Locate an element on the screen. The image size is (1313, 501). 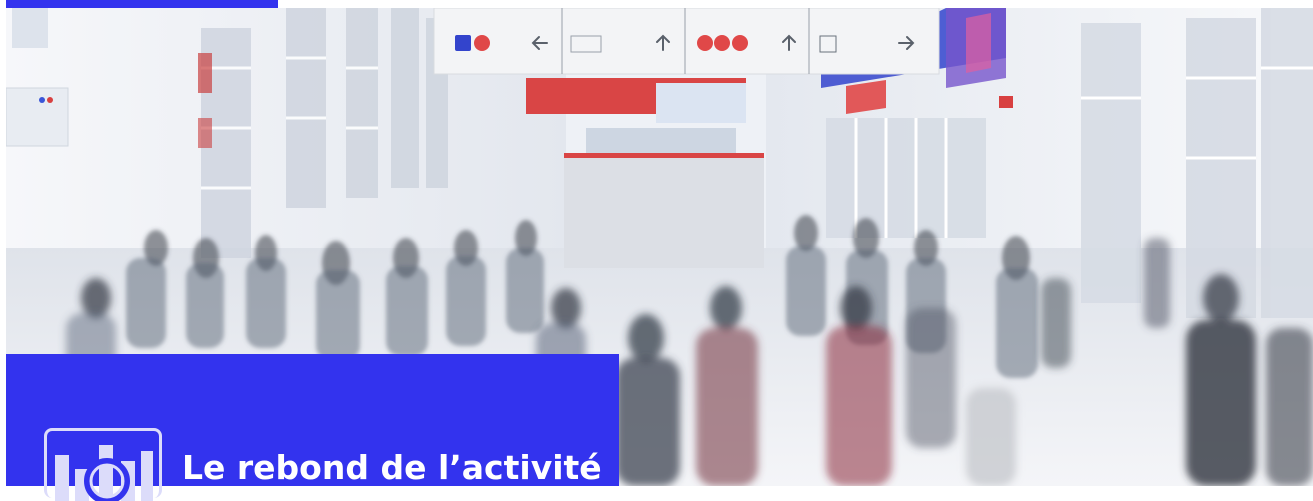
headline-banner: Le rebond de l’activité is located at coordinates (312, 427).